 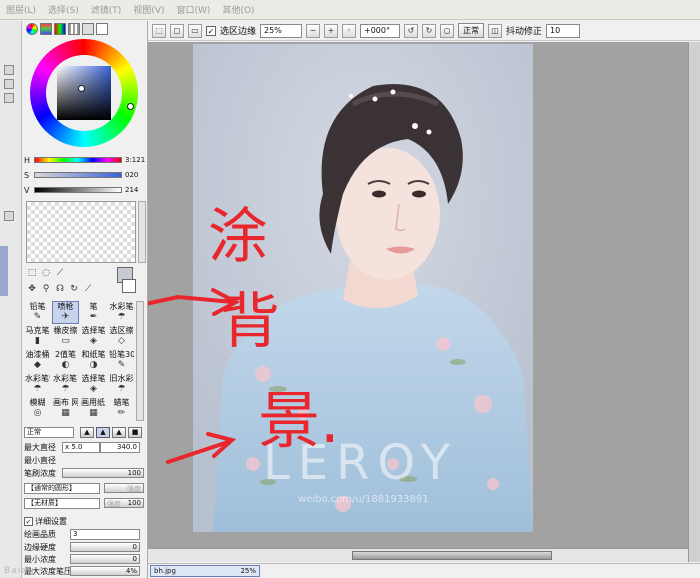 What do you see at coordinates (93, 389) in the screenshot?
I see `select-pen2-icon: ◈` at bounding box center [93, 389].